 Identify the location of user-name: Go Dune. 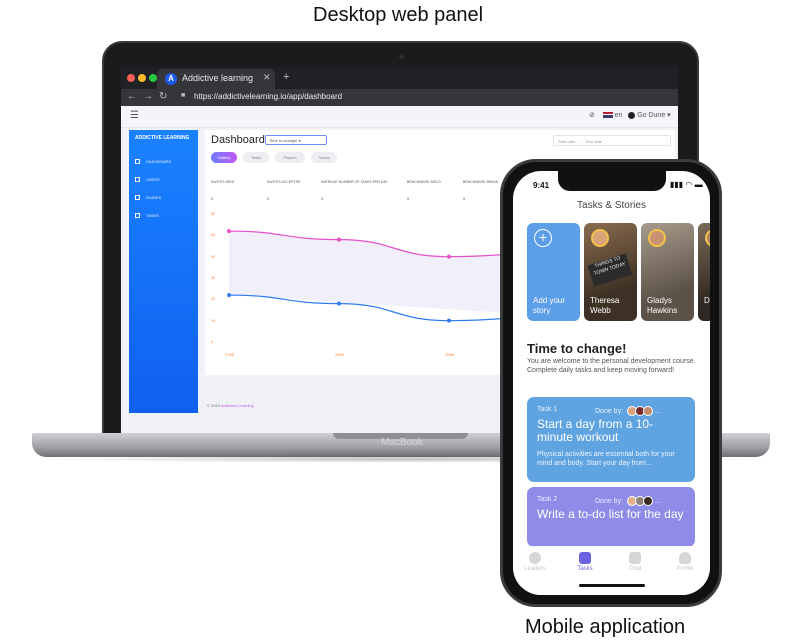
(651, 115).